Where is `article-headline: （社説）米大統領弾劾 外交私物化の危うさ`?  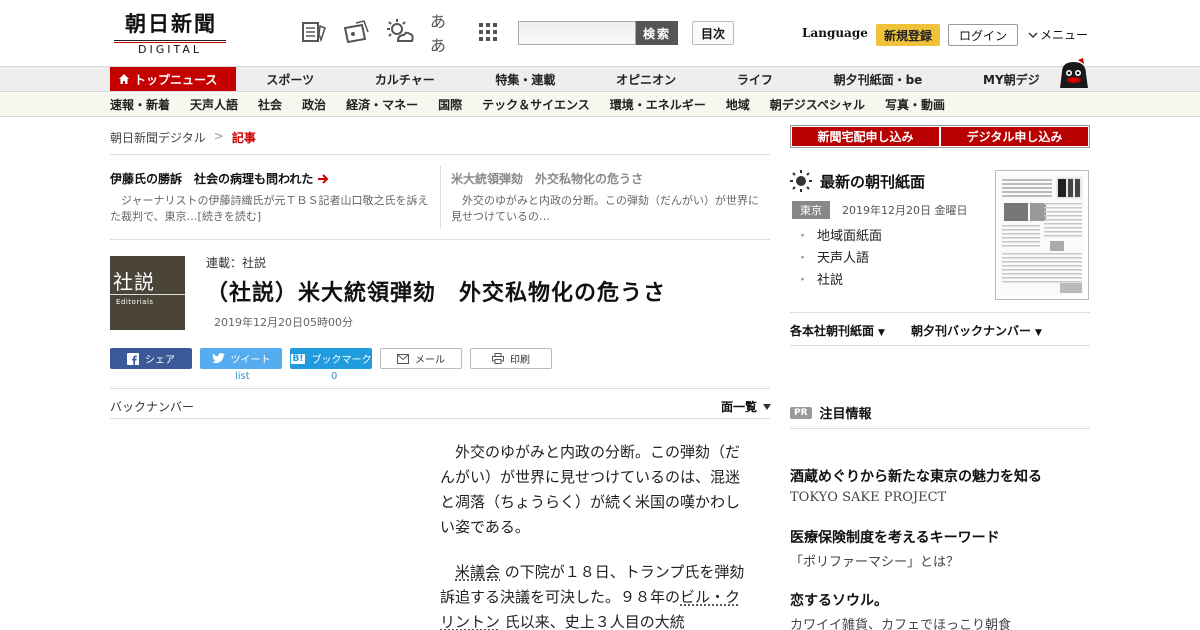
article-headline: （社説）米大統領弾劾 外交私物化の危うさ is located at coordinates (436, 293).